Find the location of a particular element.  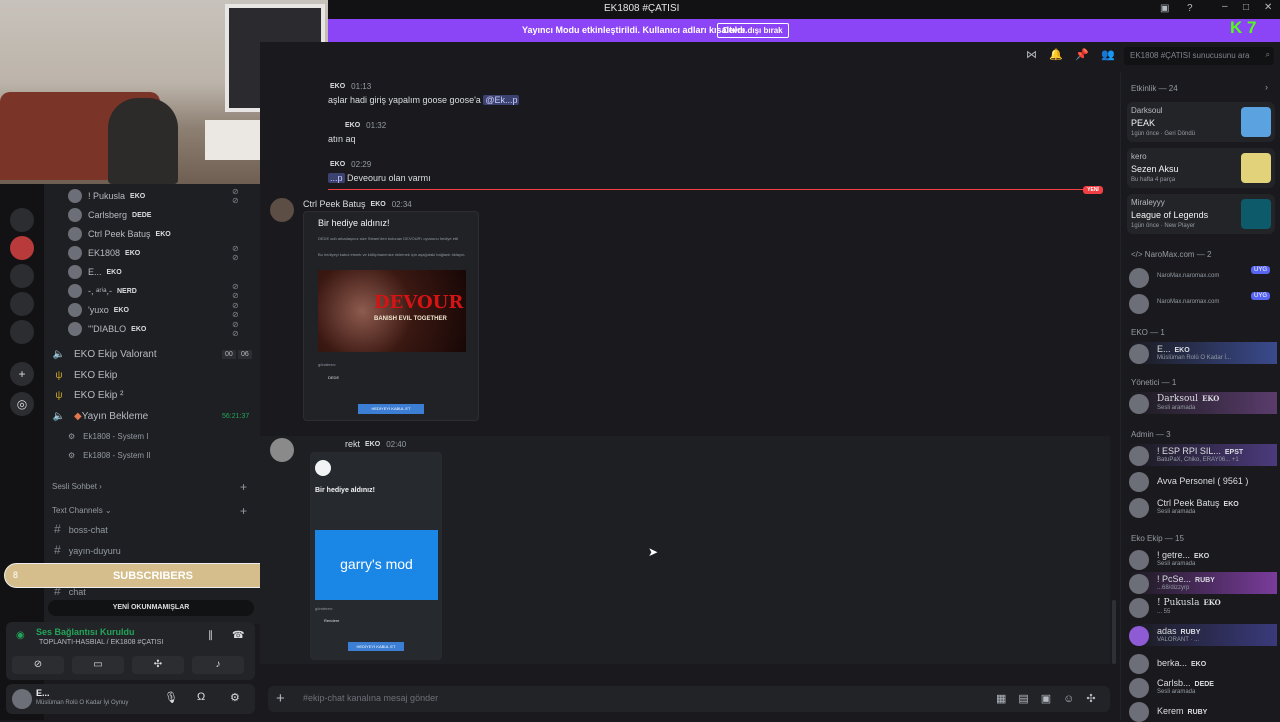

member-row: ! PcSe... RUBY ...68/dizzyrp is located at coordinates (1203, 583).